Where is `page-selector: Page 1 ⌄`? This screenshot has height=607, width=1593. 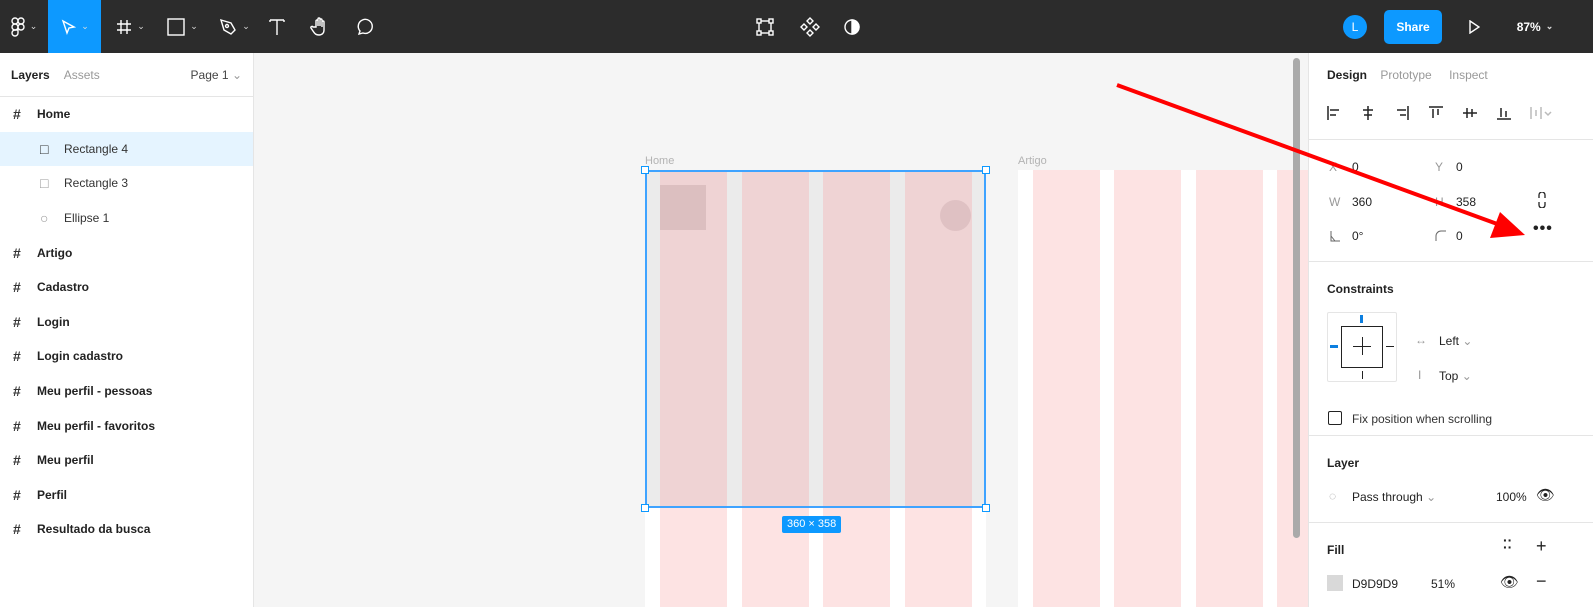
page-selector: Page 1 ⌄ is located at coordinates (216, 75).